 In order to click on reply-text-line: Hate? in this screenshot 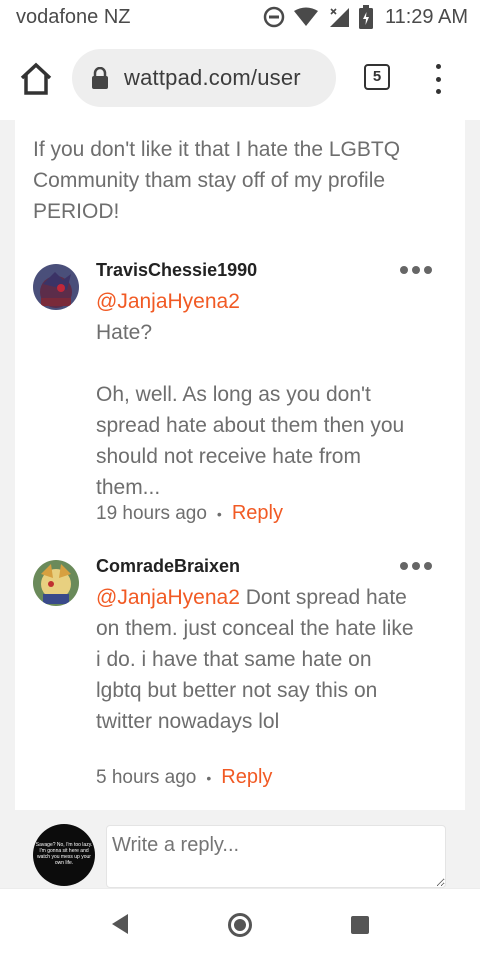, I will do `click(124, 332)`.